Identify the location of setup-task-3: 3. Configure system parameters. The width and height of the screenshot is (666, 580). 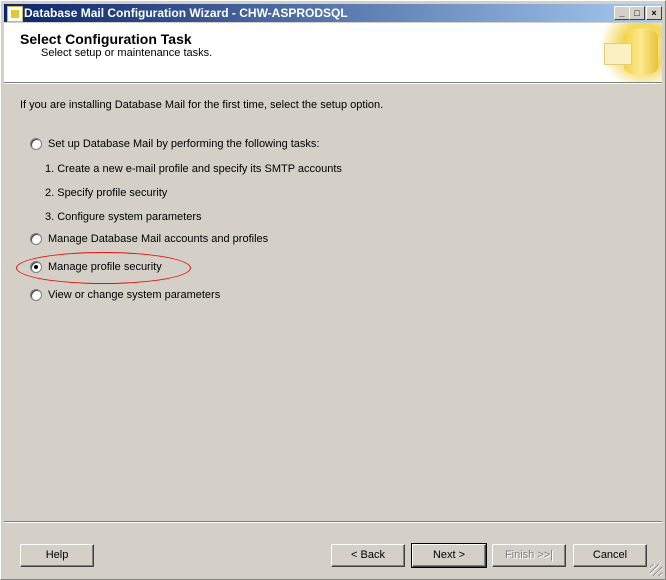
(123, 217).